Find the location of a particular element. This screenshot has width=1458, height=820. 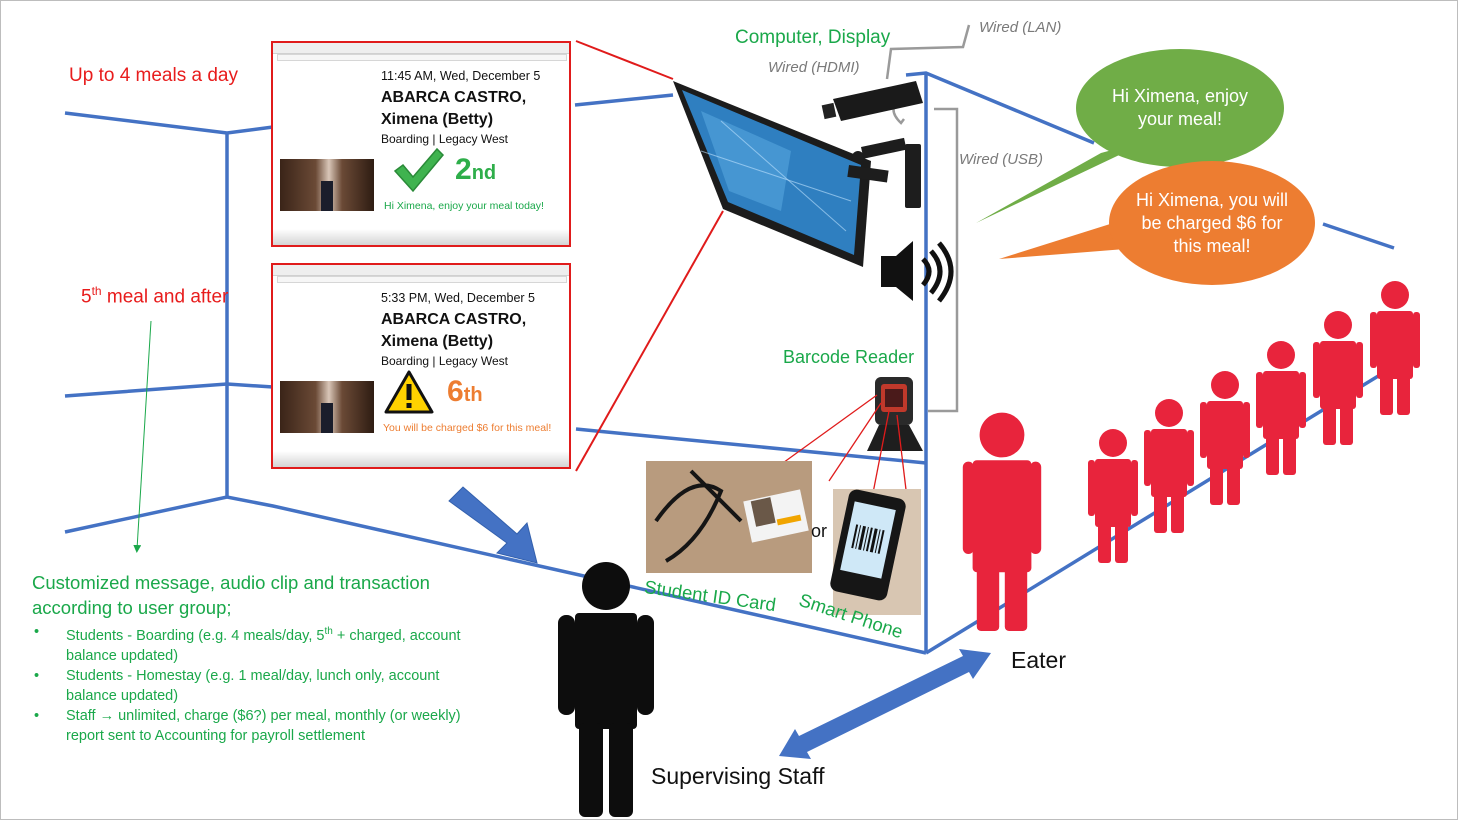

card-meal-ordinal: 2nd is located at coordinates (475, 170).